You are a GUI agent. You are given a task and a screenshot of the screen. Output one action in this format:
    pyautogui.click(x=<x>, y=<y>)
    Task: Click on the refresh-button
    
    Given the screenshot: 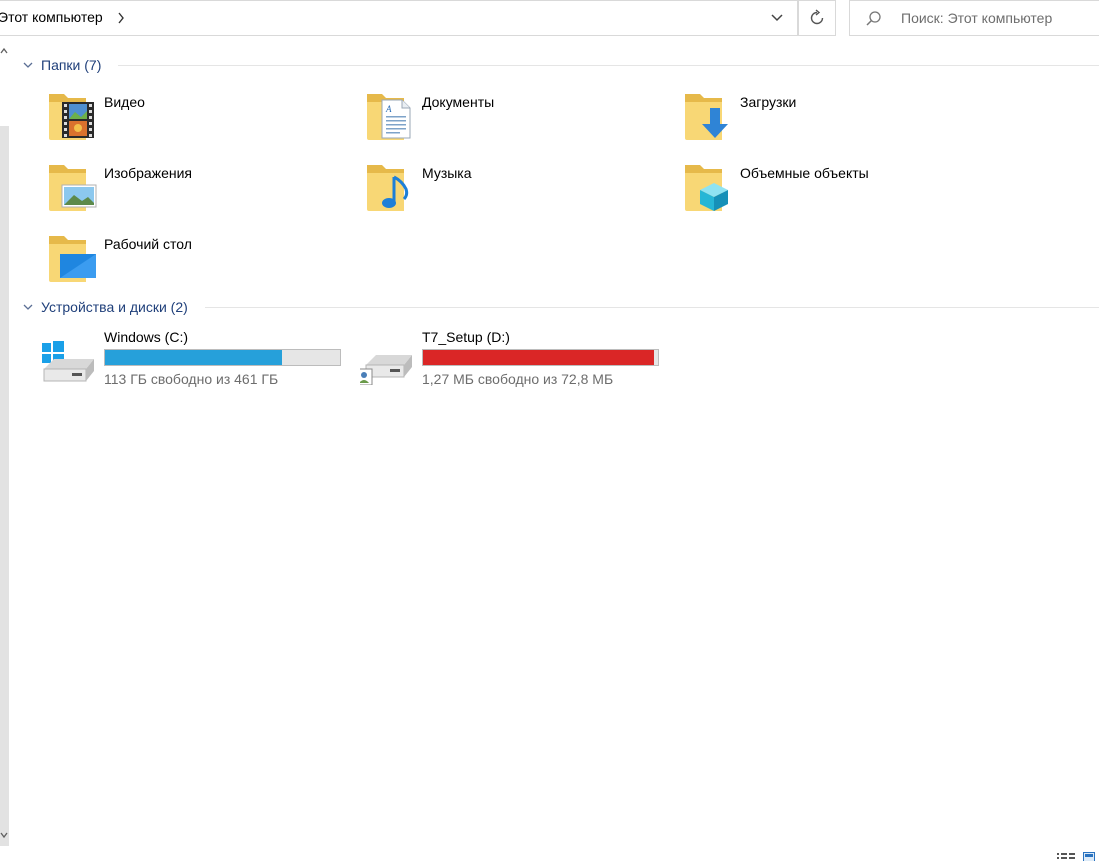 What is the action you would take?
    pyautogui.click(x=817, y=18)
    